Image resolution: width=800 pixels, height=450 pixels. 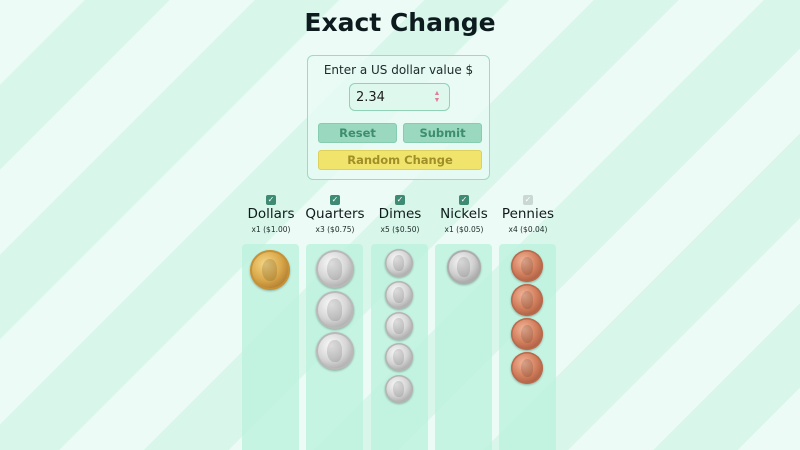 What do you see at coordinates (528, 229) in the screenshot?
I see `column-summary: x4 ($0.04)` at bounding box center [528, 229].